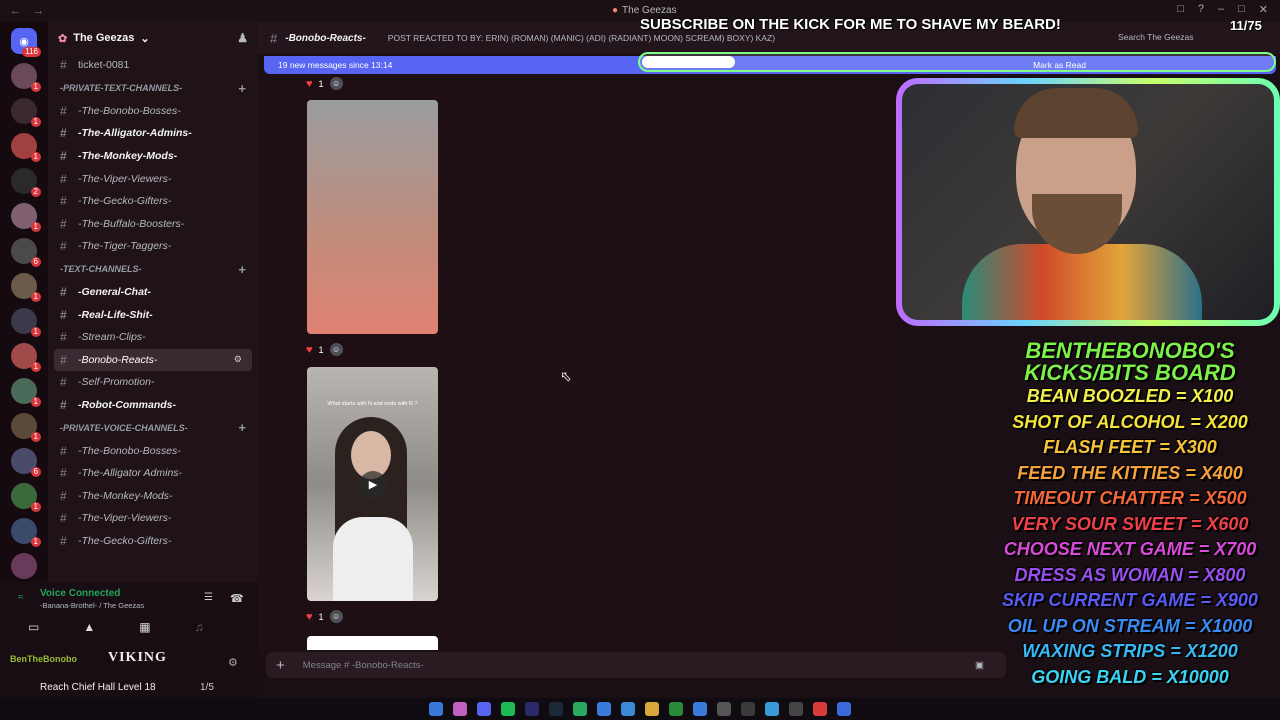 Image resolution: width=1280 pixels, height=720 pixels. Describe the element at coordinates (127, 687) in the screenshot. I see `quest-label: Reach Chief Hall Level 18 1/5` at that location.